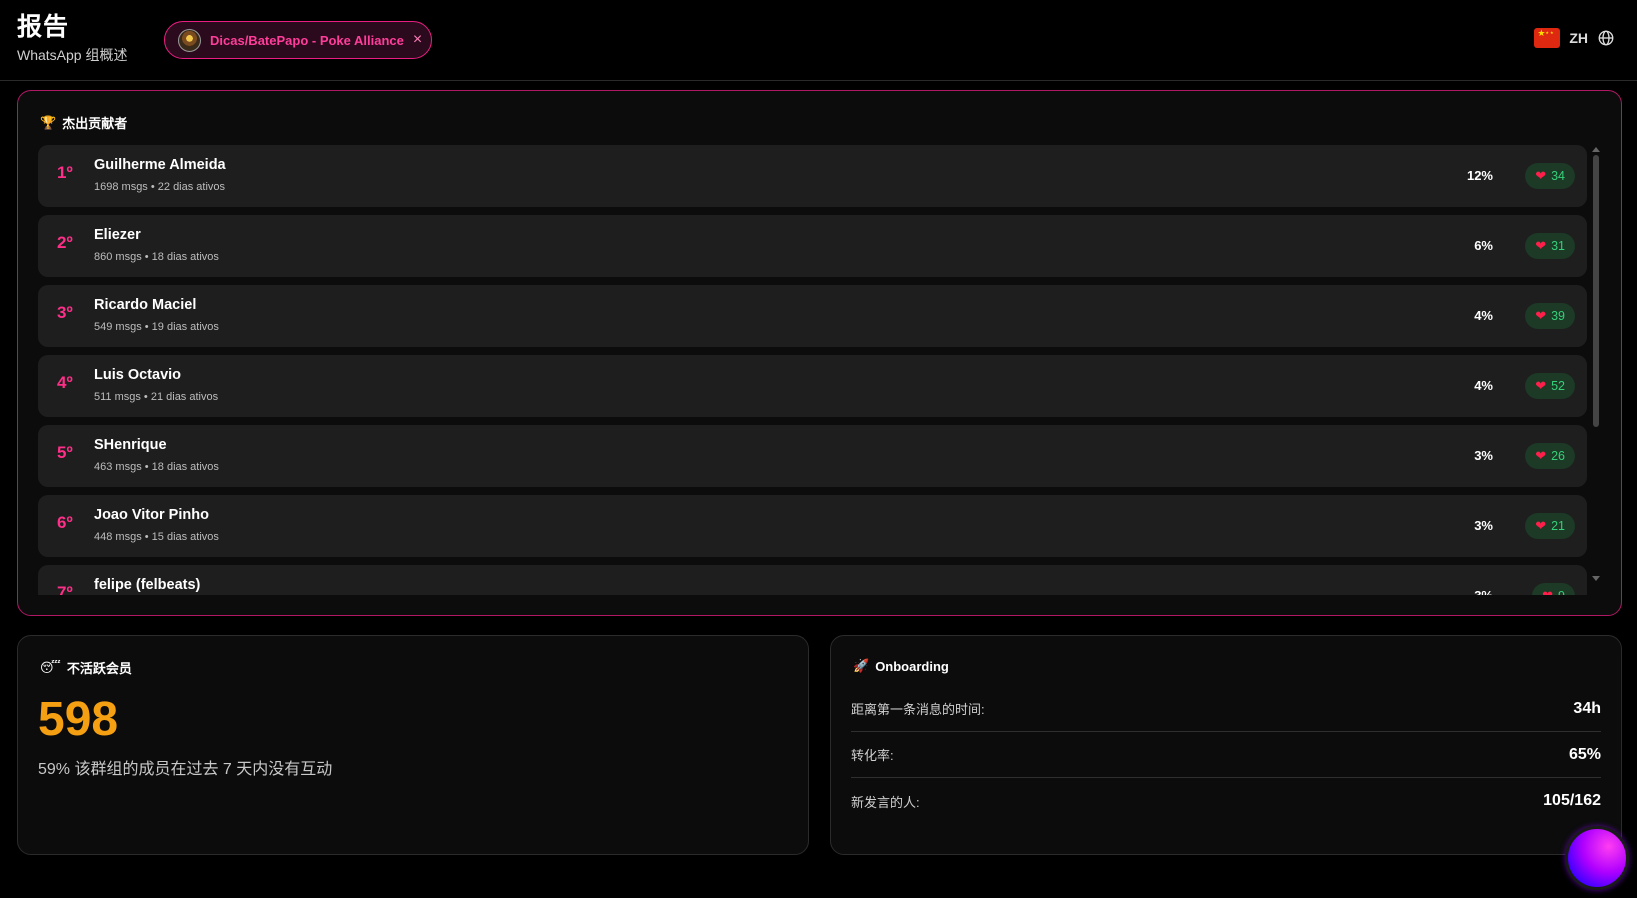 This screenshot has width=1637, height=898. I want to click on trophy-icon: 🏆, so click(48, 122).